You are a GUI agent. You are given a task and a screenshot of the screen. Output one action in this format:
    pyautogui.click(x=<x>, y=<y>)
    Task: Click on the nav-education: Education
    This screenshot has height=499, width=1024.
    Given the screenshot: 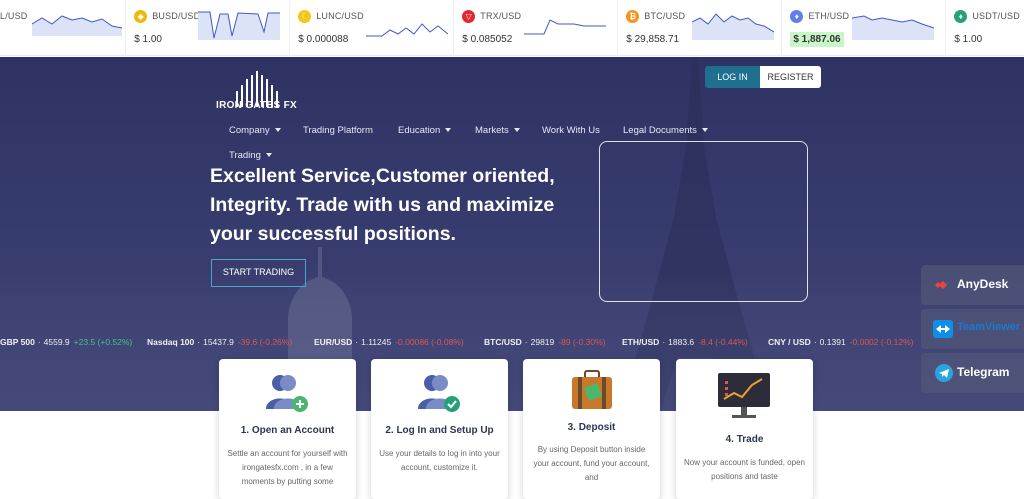 What is the action you would take?
    pyautogui.click(x=425, y=130)
    